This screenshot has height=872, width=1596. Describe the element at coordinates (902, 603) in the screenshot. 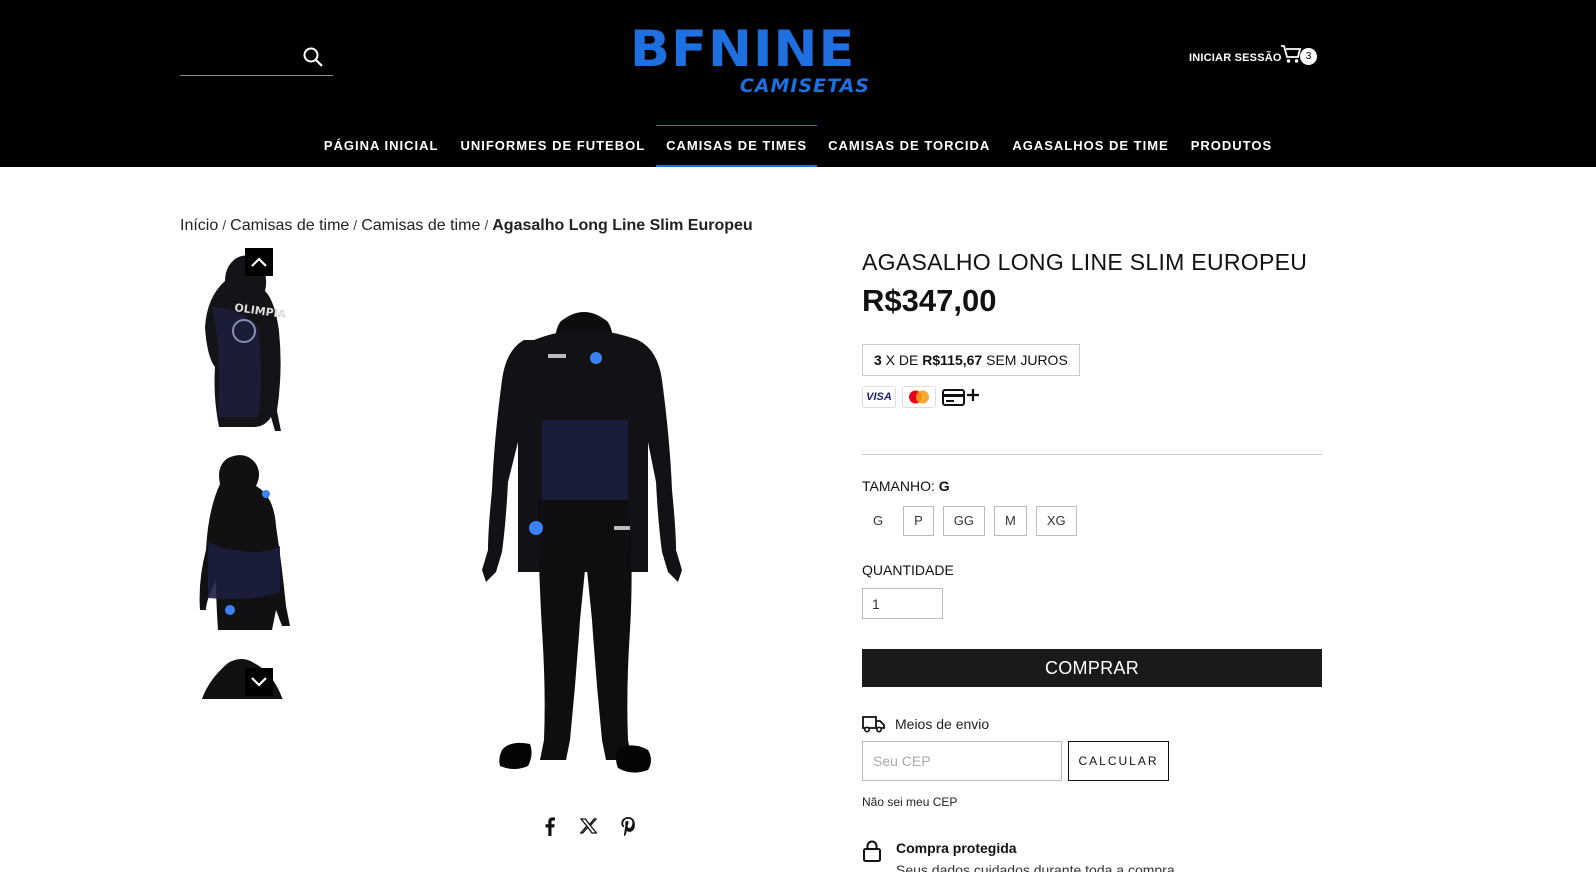

I see `quantity-input` at that location.